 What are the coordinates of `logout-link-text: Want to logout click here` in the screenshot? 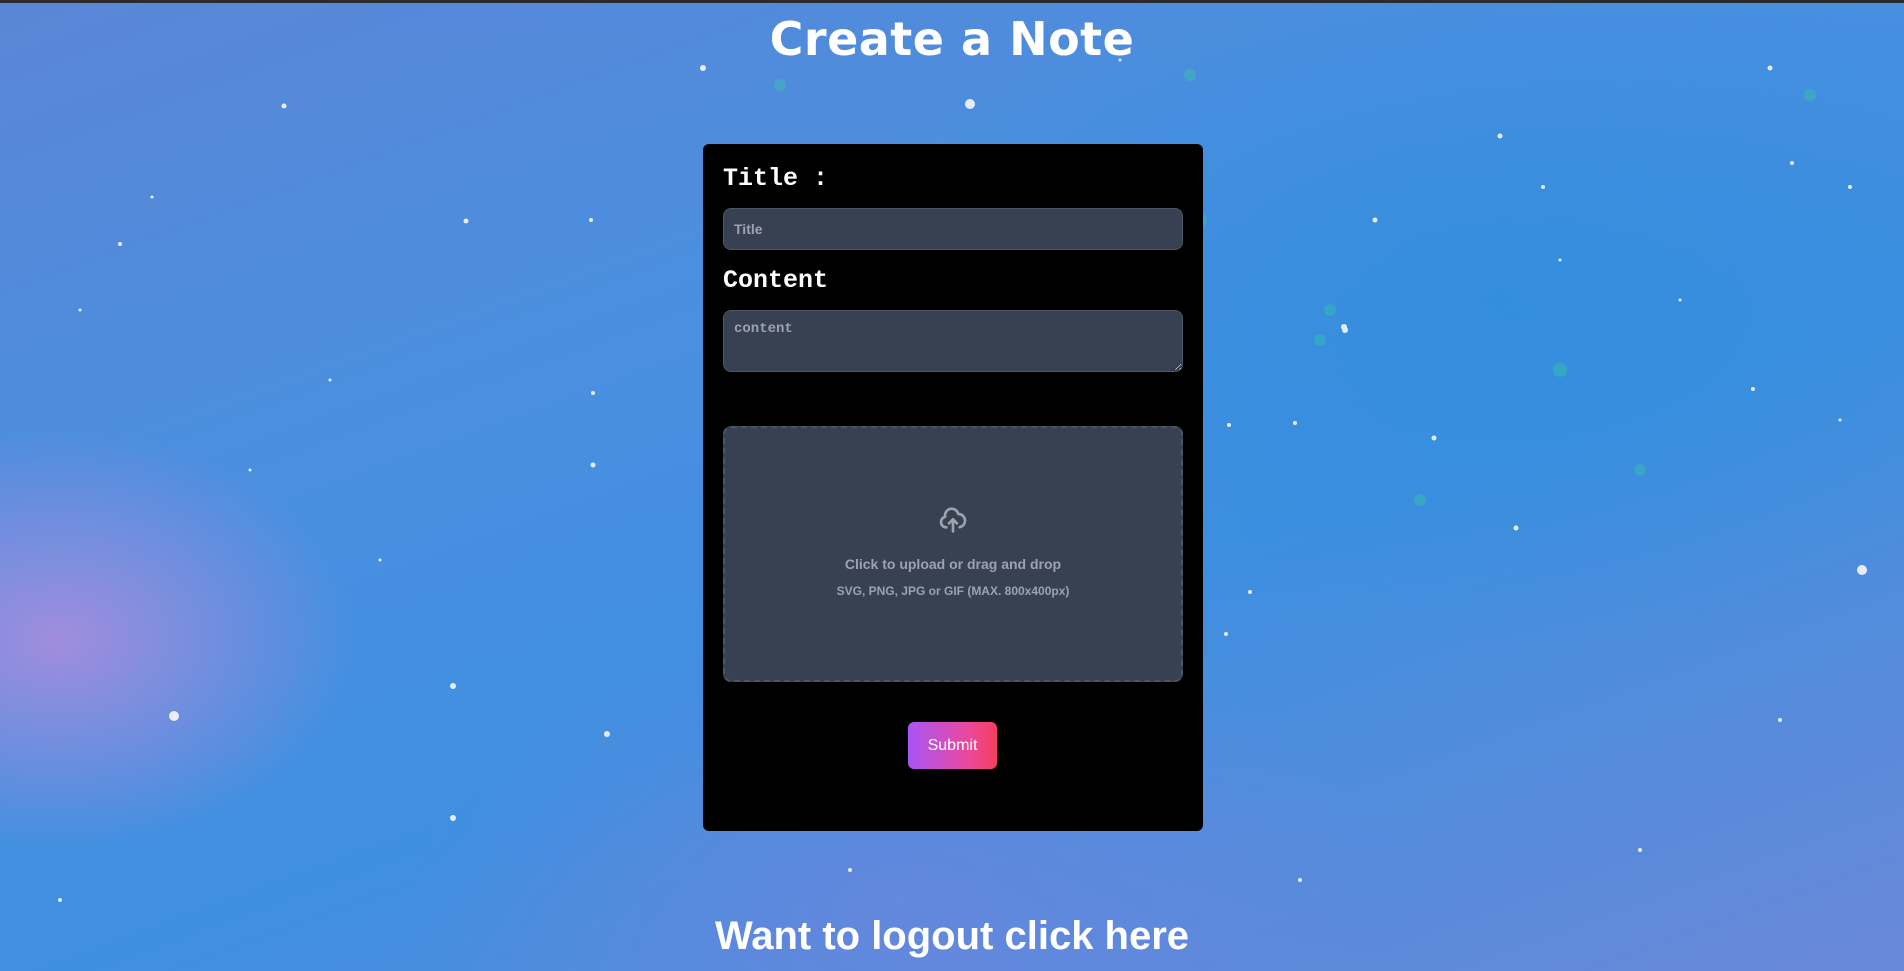 It's located at (952, 936).